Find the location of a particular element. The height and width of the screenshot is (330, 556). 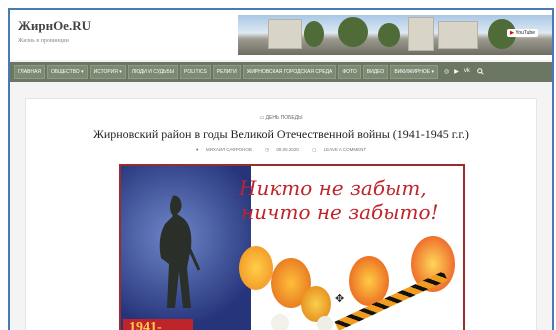

youtube-badge: ▶ YouTube is located at coordinates (522, 33).